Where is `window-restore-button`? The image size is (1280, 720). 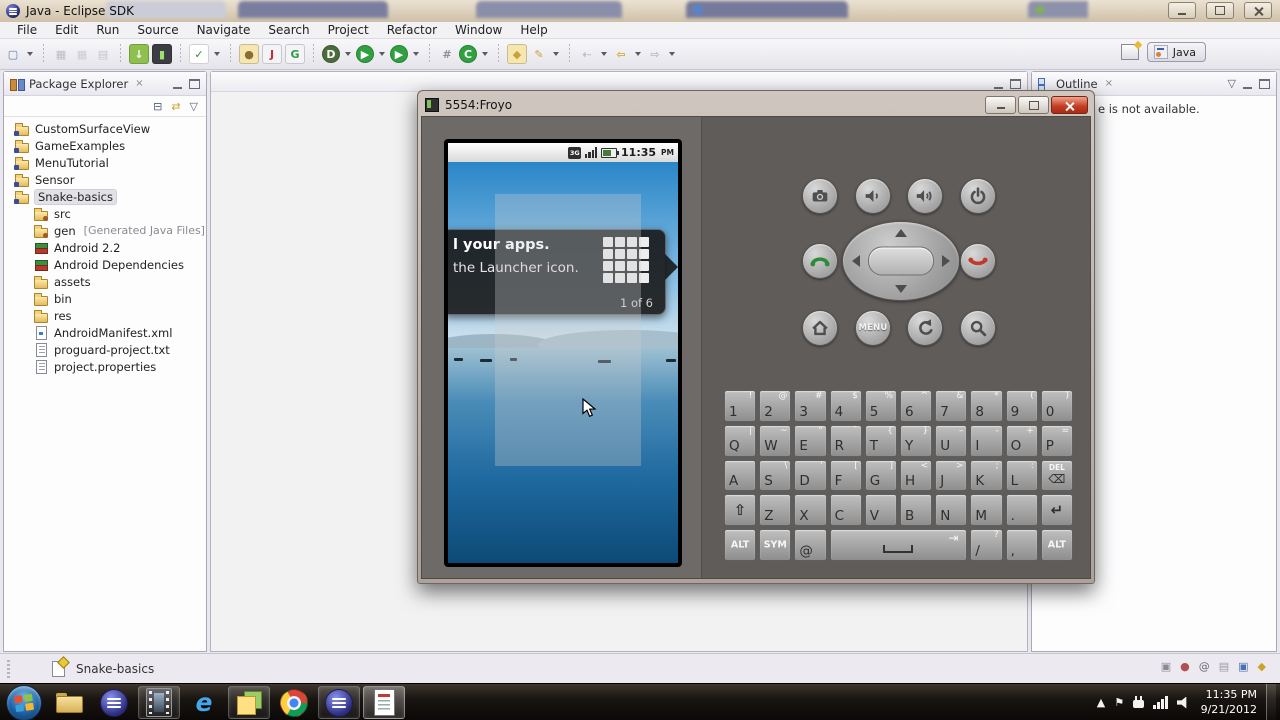 window-restore-button is located at coordinates (1220, 10).